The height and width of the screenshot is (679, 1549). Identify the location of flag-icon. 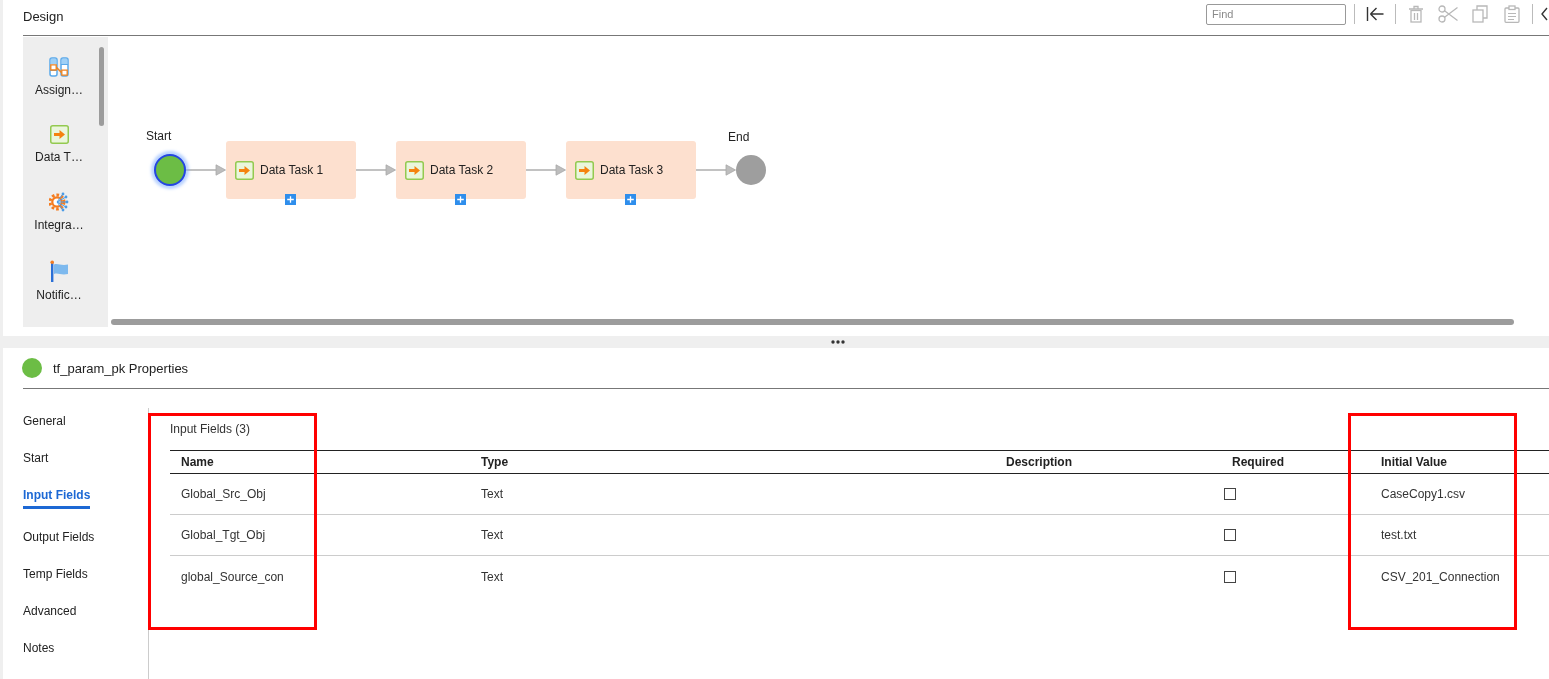
(59, 271).